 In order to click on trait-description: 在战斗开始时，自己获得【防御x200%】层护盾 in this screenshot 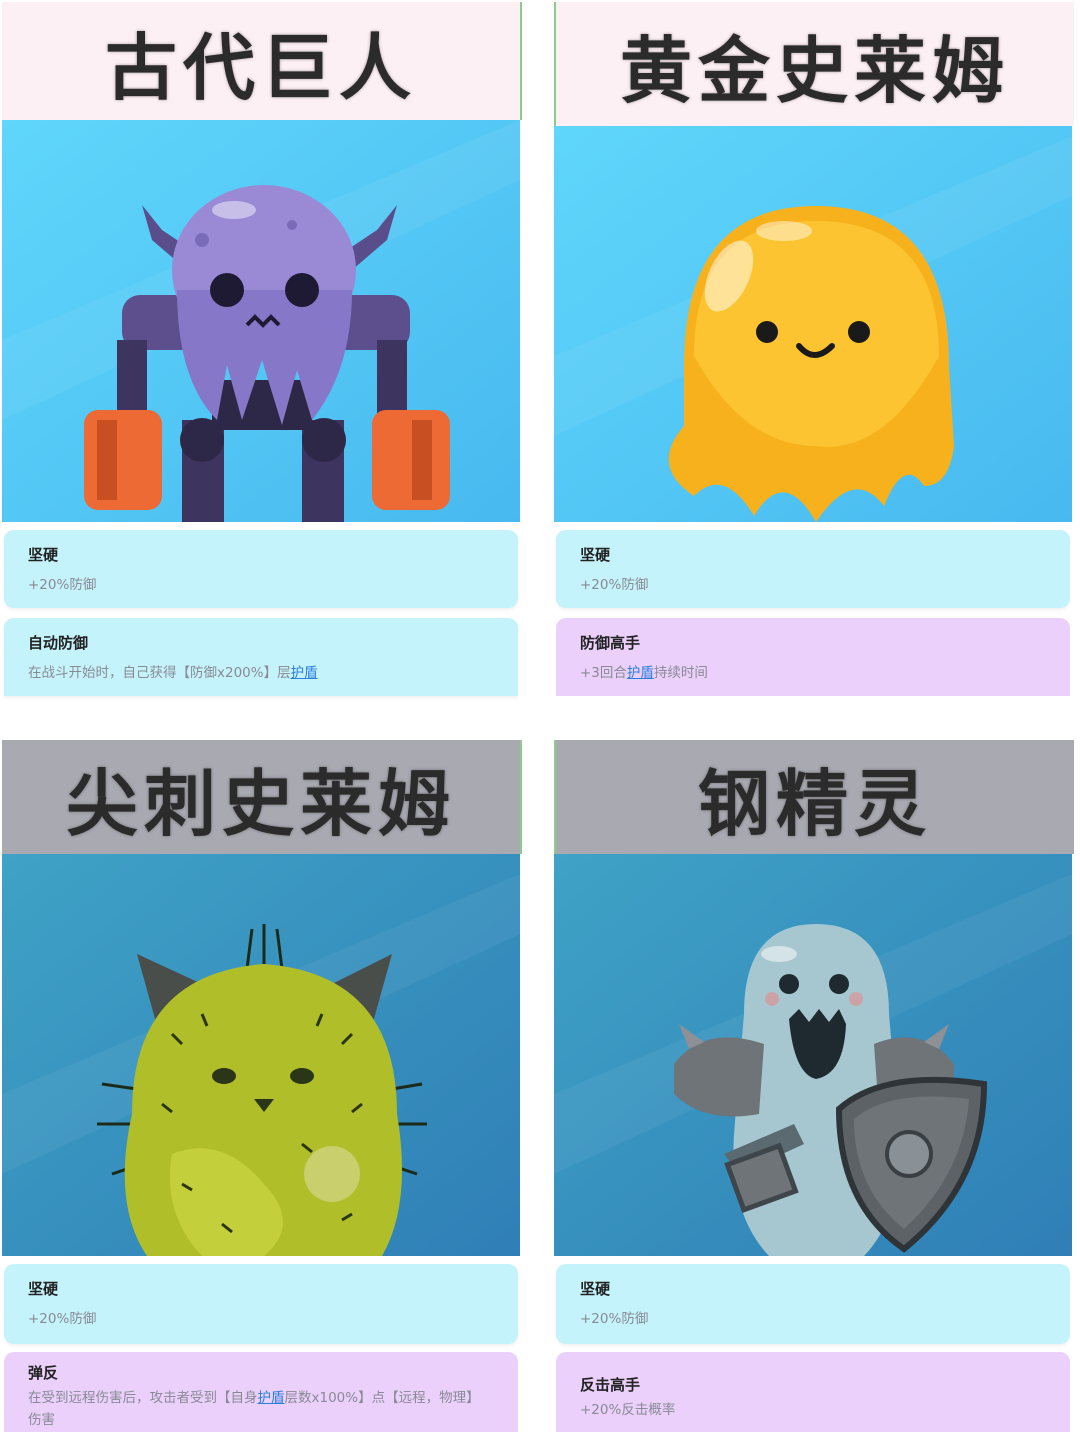, I will do `click(261, 673)`.